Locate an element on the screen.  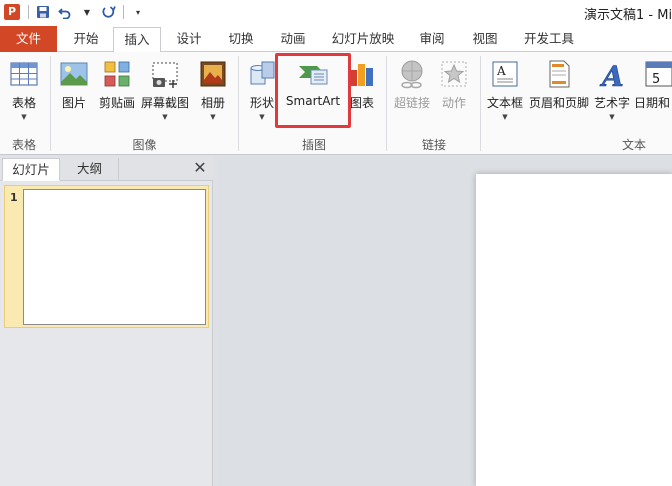
picture-button: 图片 is located at coordinates (74, 92).